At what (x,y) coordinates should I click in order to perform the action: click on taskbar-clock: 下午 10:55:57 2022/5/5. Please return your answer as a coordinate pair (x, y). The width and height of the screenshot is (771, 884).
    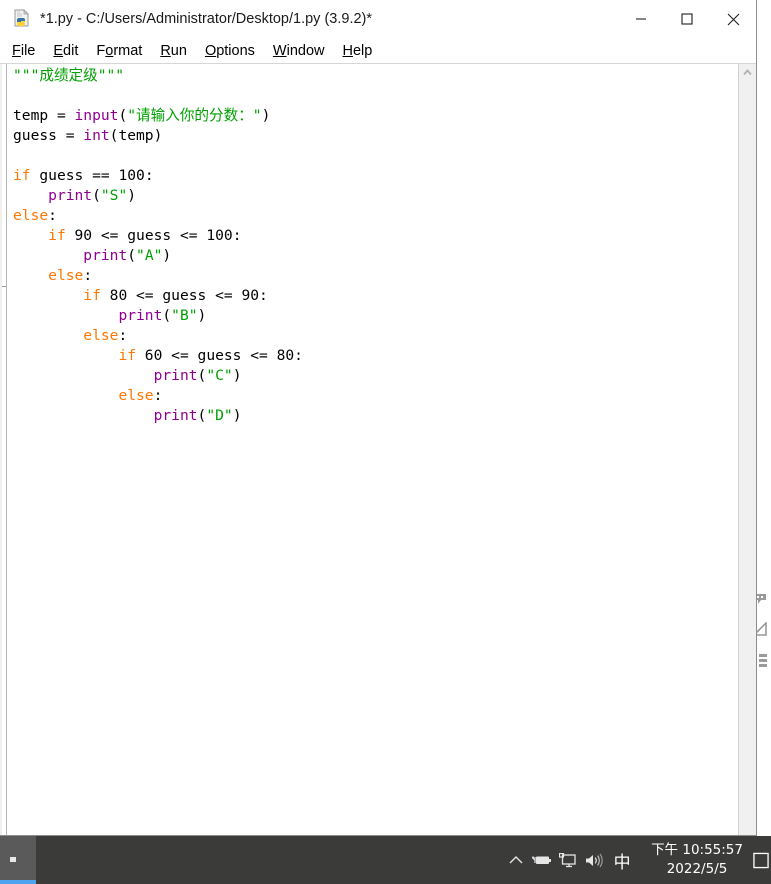
    Looking at the image, I should click on (695, 860).